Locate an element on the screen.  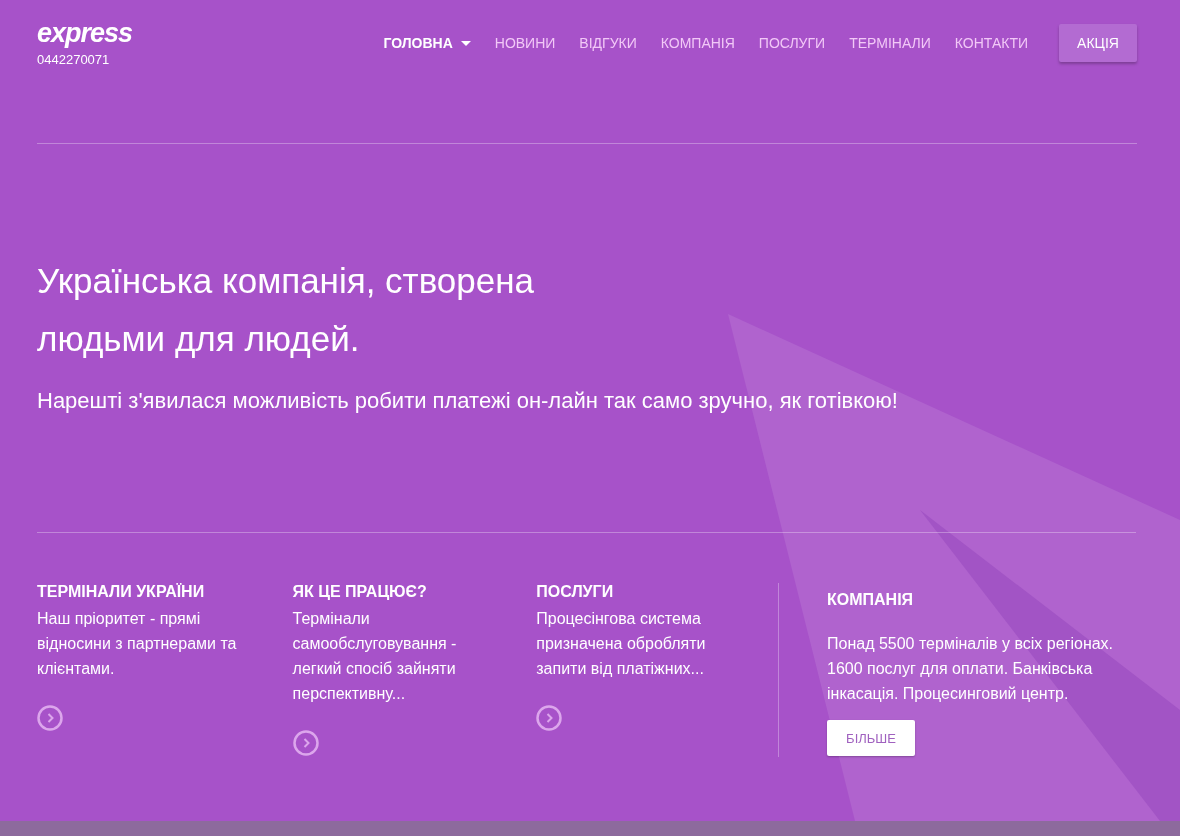
more-button: БІЛЬШЕ is located at coordinates (871, 738).